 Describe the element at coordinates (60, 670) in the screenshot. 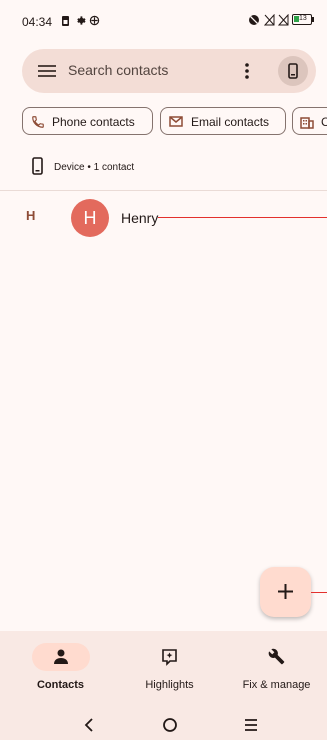

I see `nav-item-contacts: Contacts` at that location.